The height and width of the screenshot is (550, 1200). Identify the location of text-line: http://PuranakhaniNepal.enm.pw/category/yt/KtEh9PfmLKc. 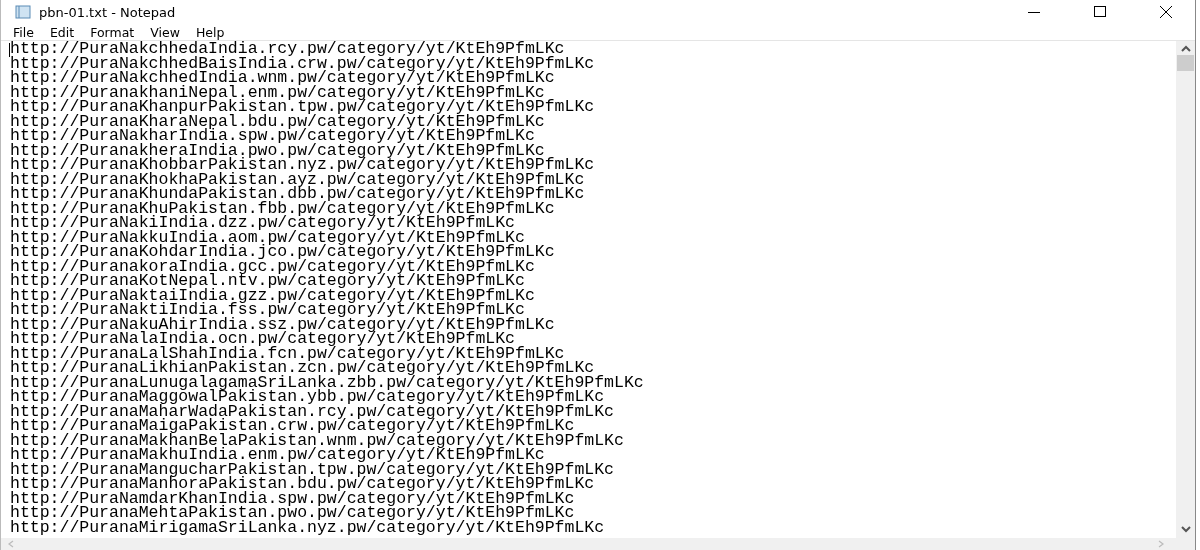
(277, 92).